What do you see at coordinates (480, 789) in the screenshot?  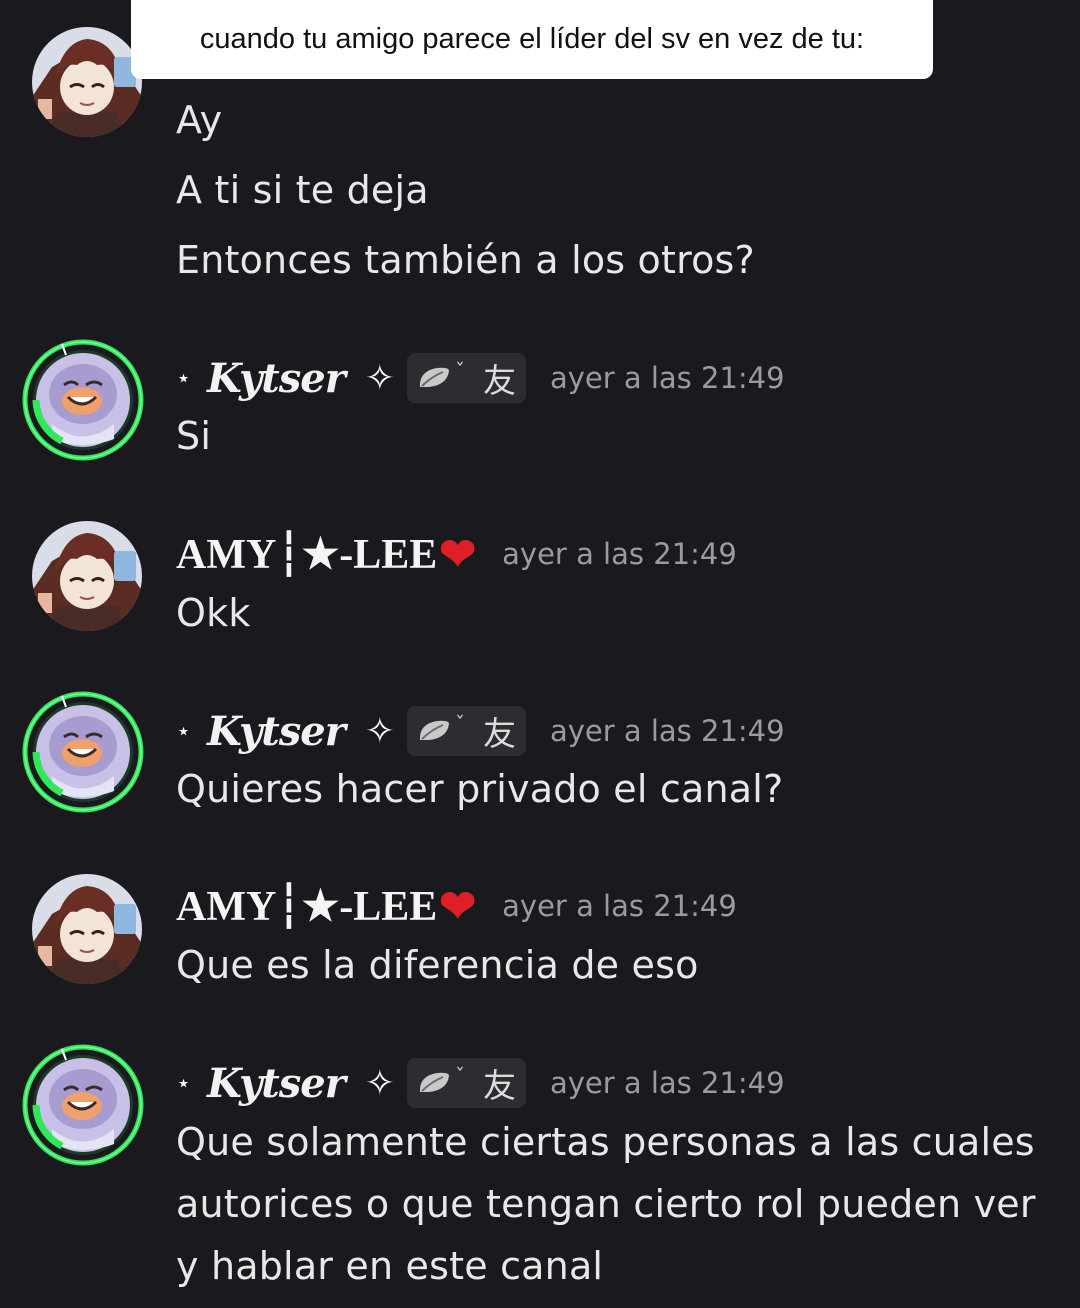 I see `message-line: Quieres hacer privado el canal?` at bounding box center [480, 789].